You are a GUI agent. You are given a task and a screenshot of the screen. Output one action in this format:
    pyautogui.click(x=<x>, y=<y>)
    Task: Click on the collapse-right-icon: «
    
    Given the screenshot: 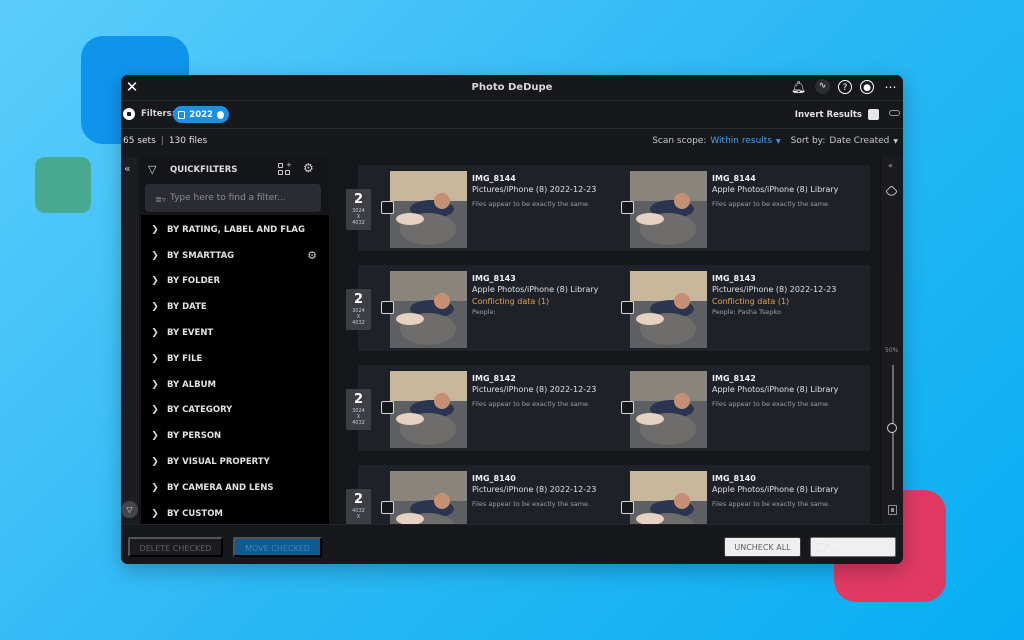 What is the action you would take?
    pyautogui.click(x=890, y=165)
    